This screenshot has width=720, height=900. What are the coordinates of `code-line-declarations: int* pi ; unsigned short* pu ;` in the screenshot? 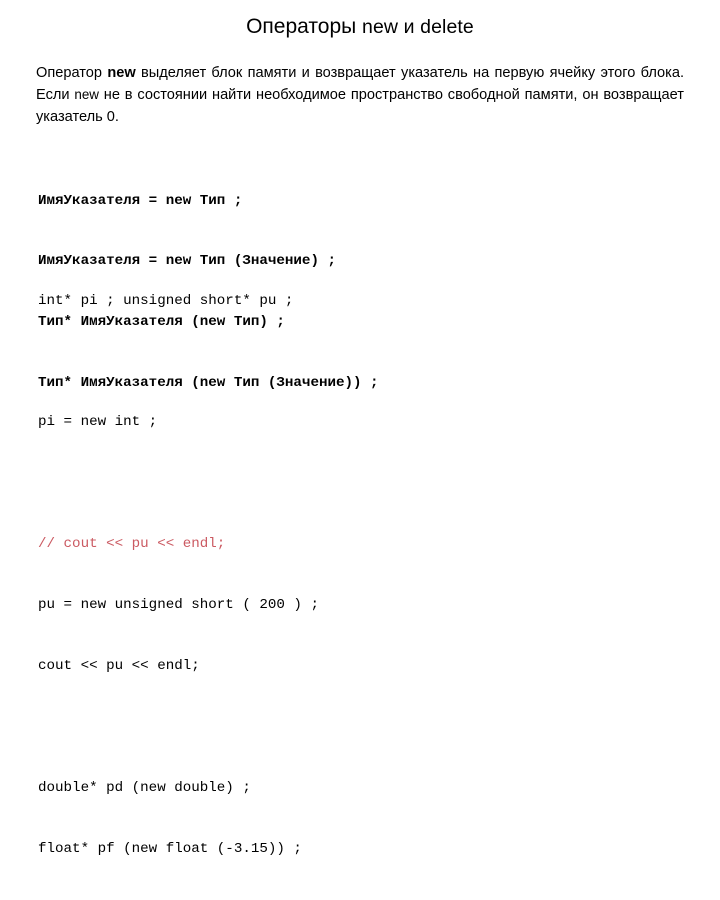 It's located at (166, 300).